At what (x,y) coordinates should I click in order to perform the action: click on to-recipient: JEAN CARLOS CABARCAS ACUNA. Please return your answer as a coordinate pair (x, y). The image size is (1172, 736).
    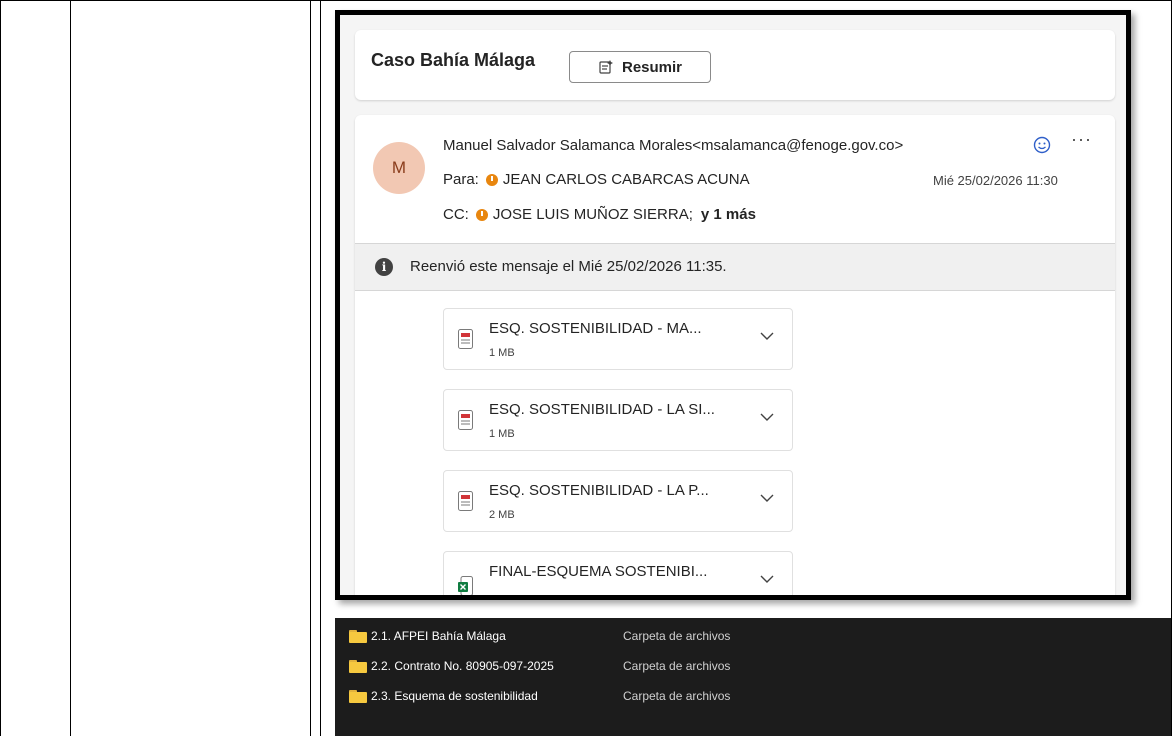
    Looking at the image, I should click on (626, 179).